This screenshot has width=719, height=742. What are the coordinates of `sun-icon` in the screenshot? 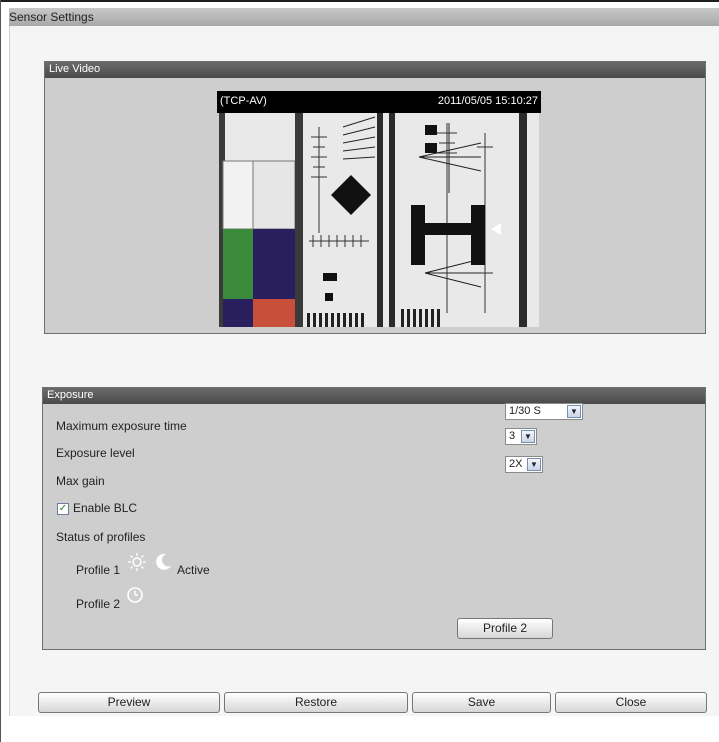 It's located at (137, 562).